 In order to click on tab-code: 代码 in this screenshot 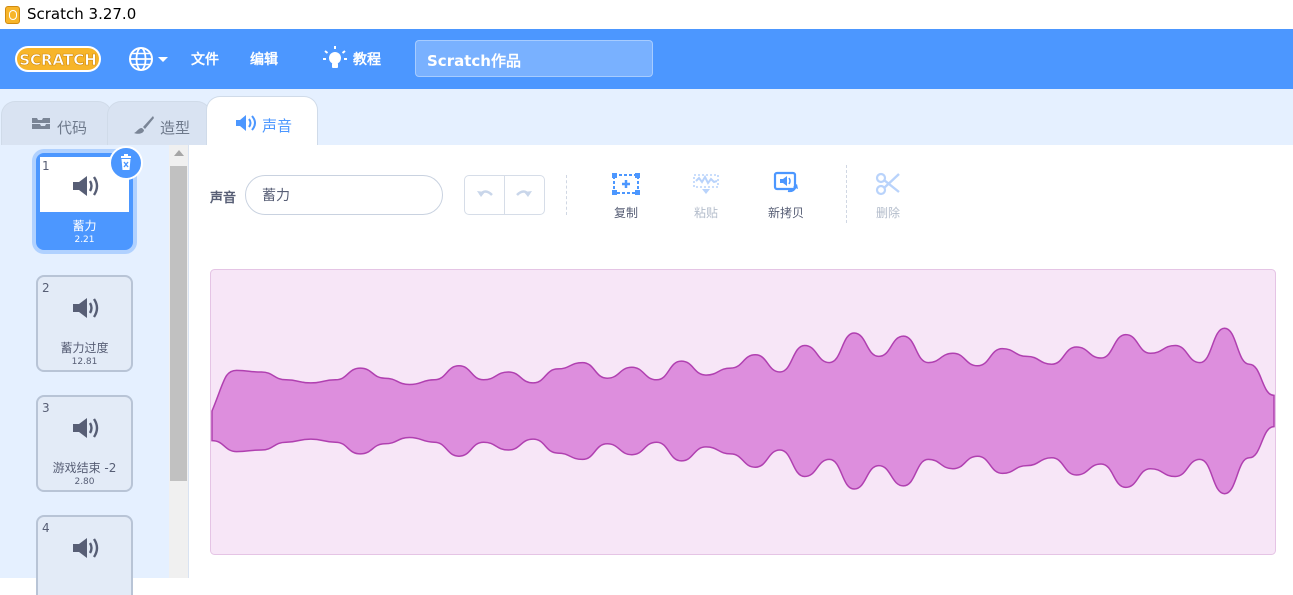, I will do `click(56, 123)`.